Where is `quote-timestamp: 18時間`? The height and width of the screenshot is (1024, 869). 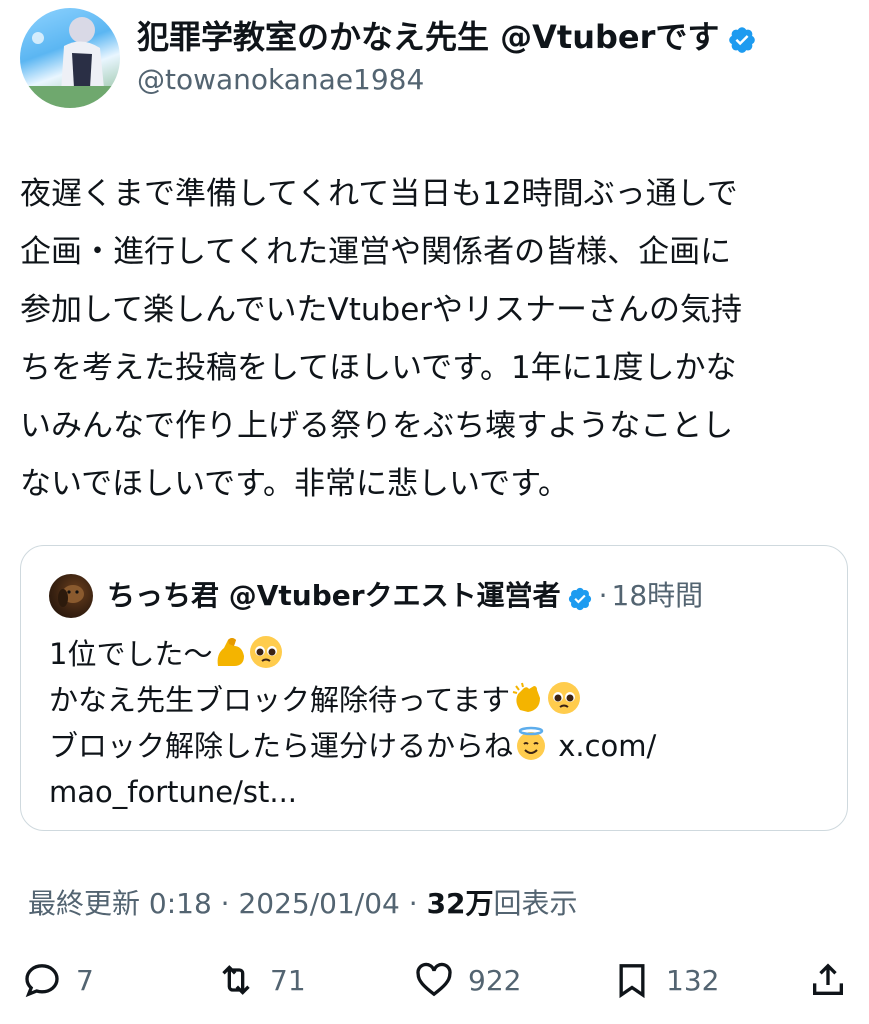 quote-timestamp: 18時間 is located at coordinates (658, 596).